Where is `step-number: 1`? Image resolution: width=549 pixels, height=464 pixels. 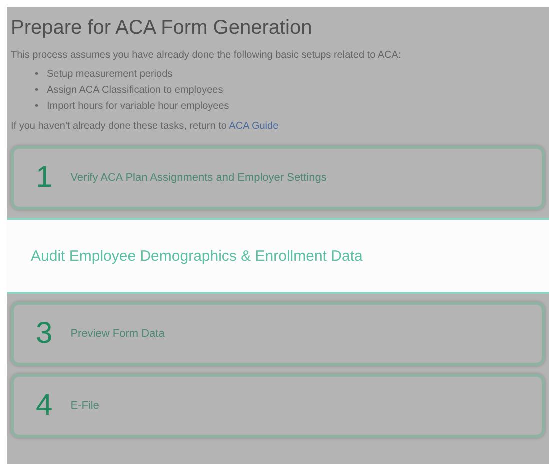
step-number: 1 is located at coordinates (44, 178).